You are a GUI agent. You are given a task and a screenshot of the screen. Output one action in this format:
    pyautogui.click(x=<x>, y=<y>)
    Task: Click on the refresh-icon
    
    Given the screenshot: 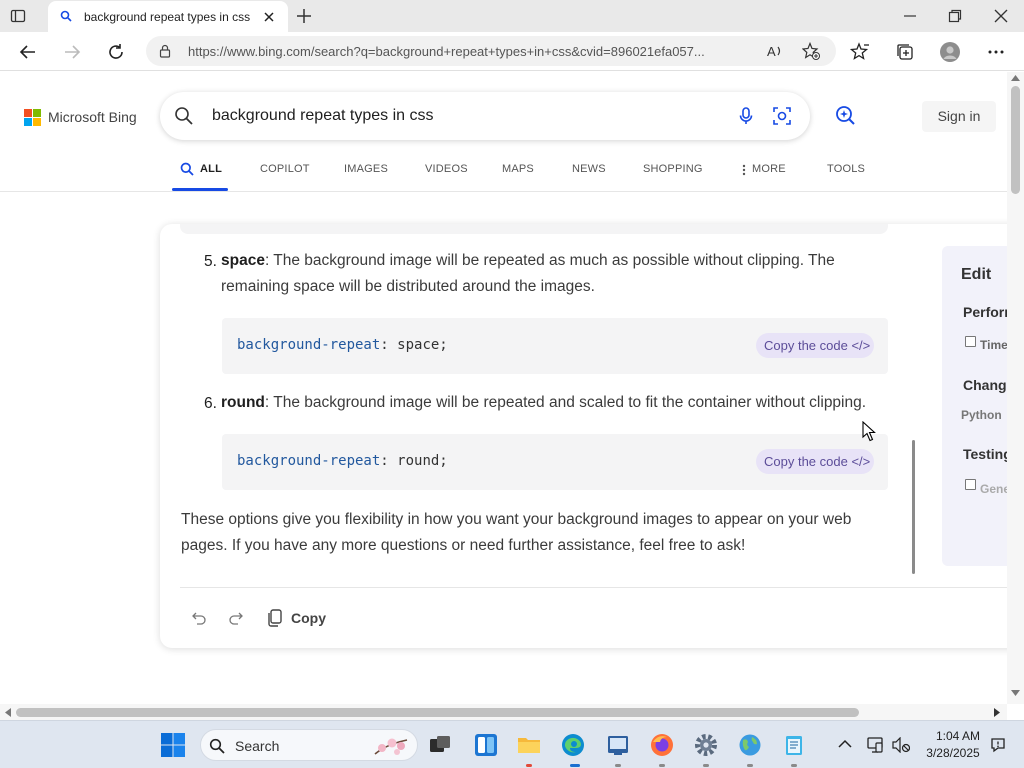 What is the action you would take?
    pyautogui.click(x=116, y=52)
    